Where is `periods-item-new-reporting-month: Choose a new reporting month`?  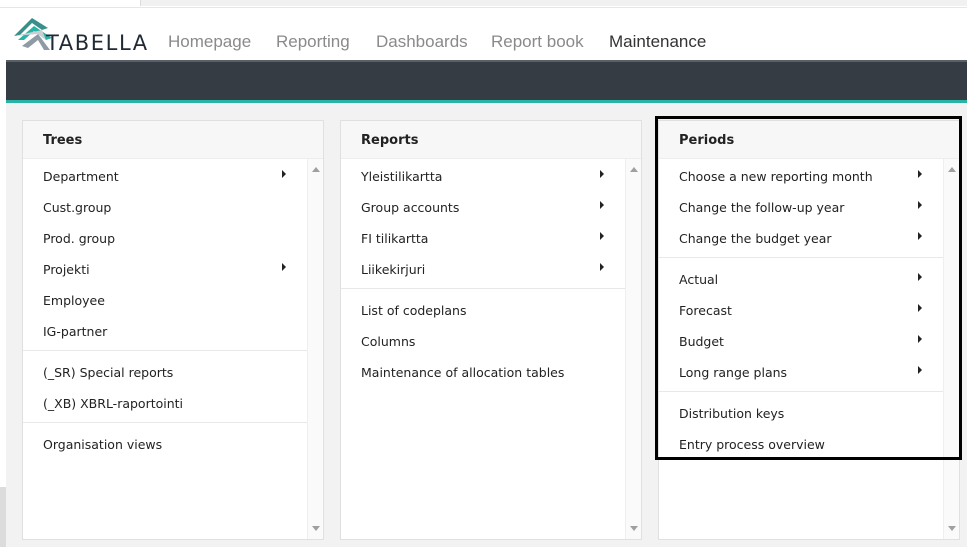
periods-item-new-reporting-month: Choose a new reporting month is located at coordinates (776, 176).